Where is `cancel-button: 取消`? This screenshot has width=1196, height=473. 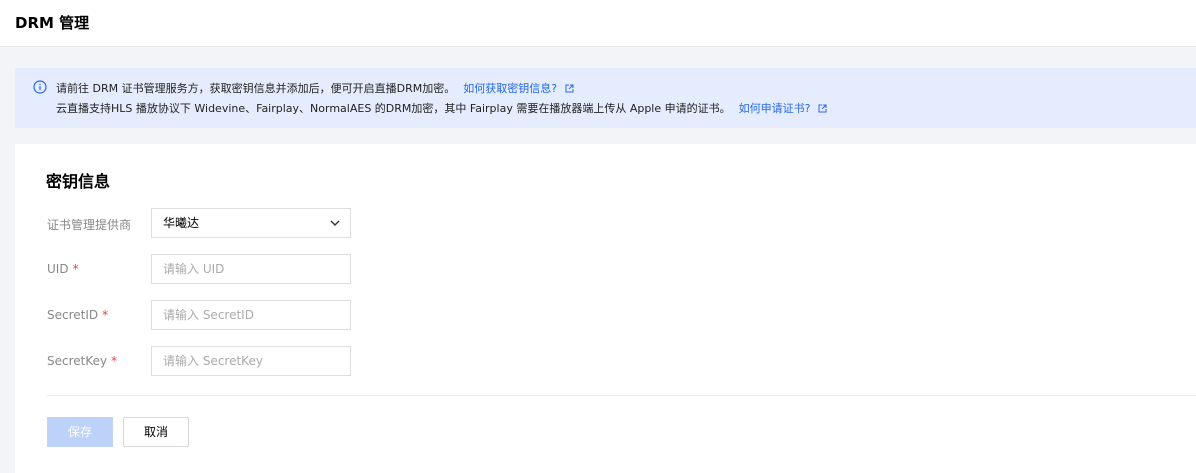 cancel-button: 取消 is located at coordinates (156, 432).